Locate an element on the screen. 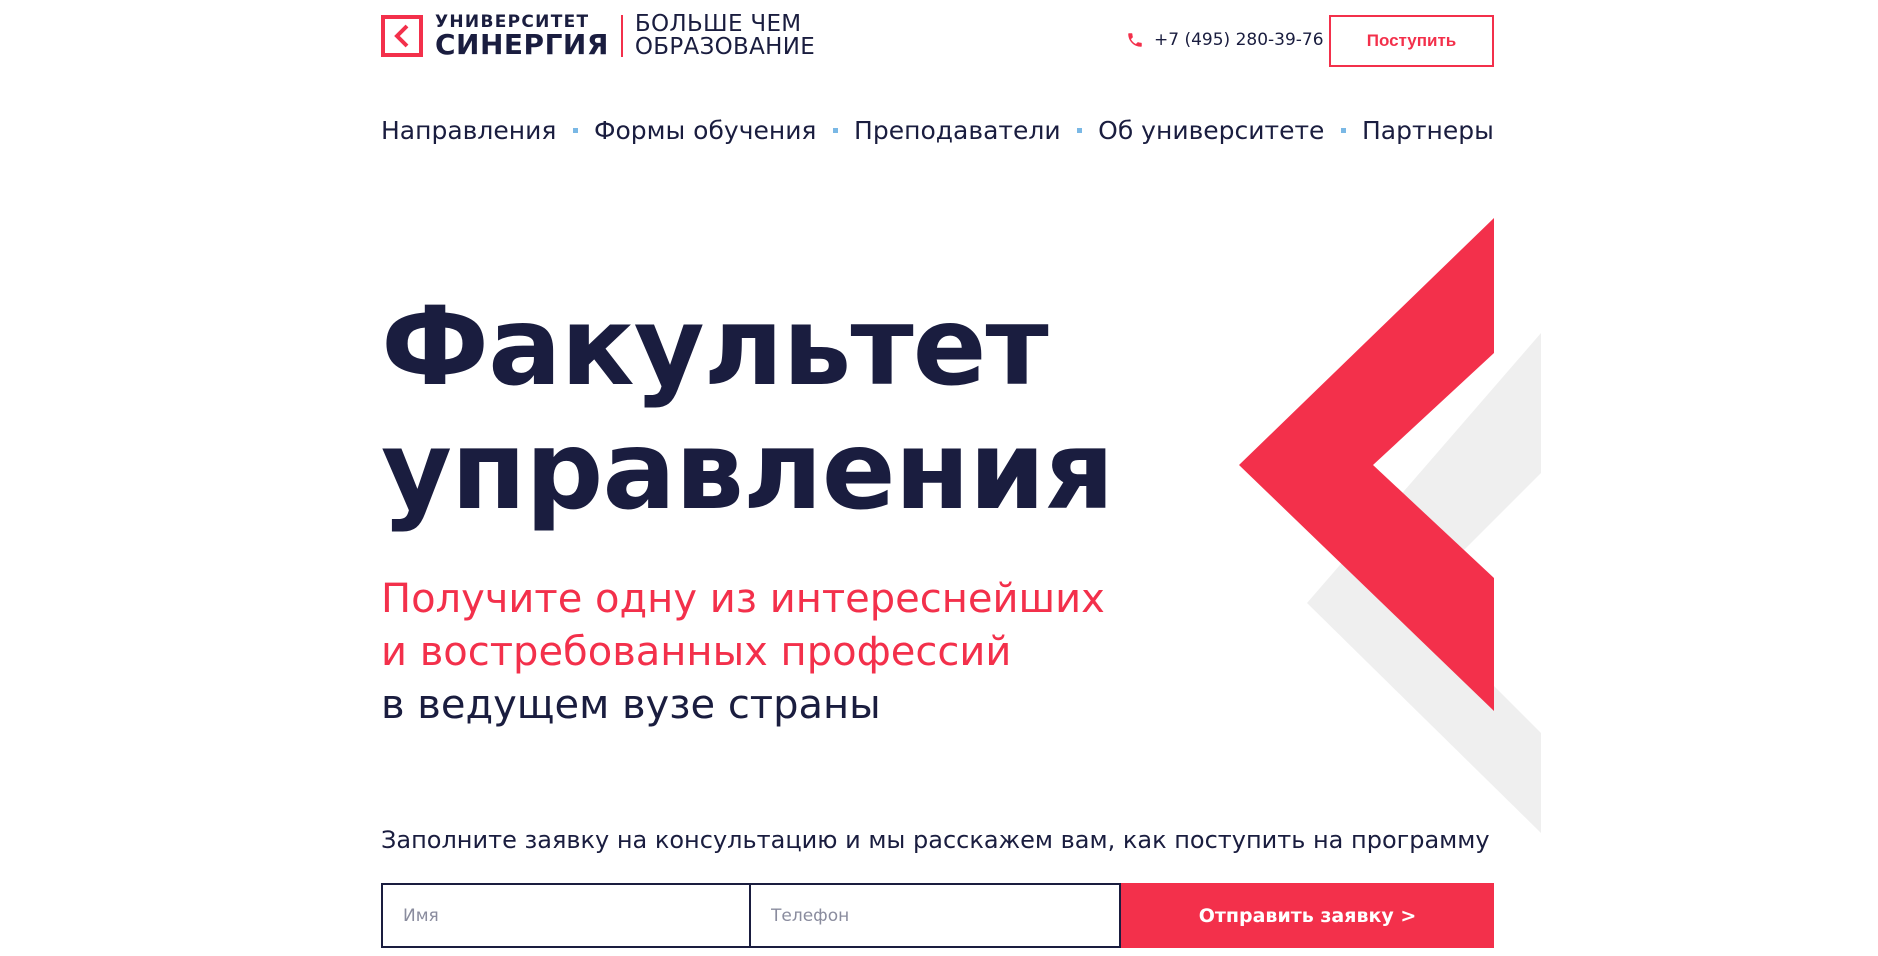 Image resolution: width=1878 pixels, height=956 pixels. logo-mark-icon is located at coordinates (402, 36).